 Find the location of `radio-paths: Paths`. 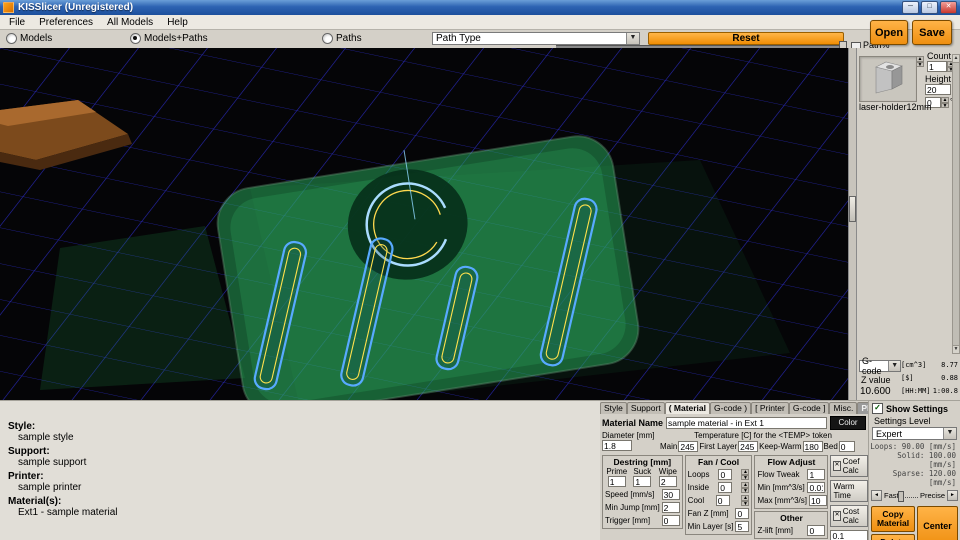

radio-paths: Paths is located at coordinates (342, 38).